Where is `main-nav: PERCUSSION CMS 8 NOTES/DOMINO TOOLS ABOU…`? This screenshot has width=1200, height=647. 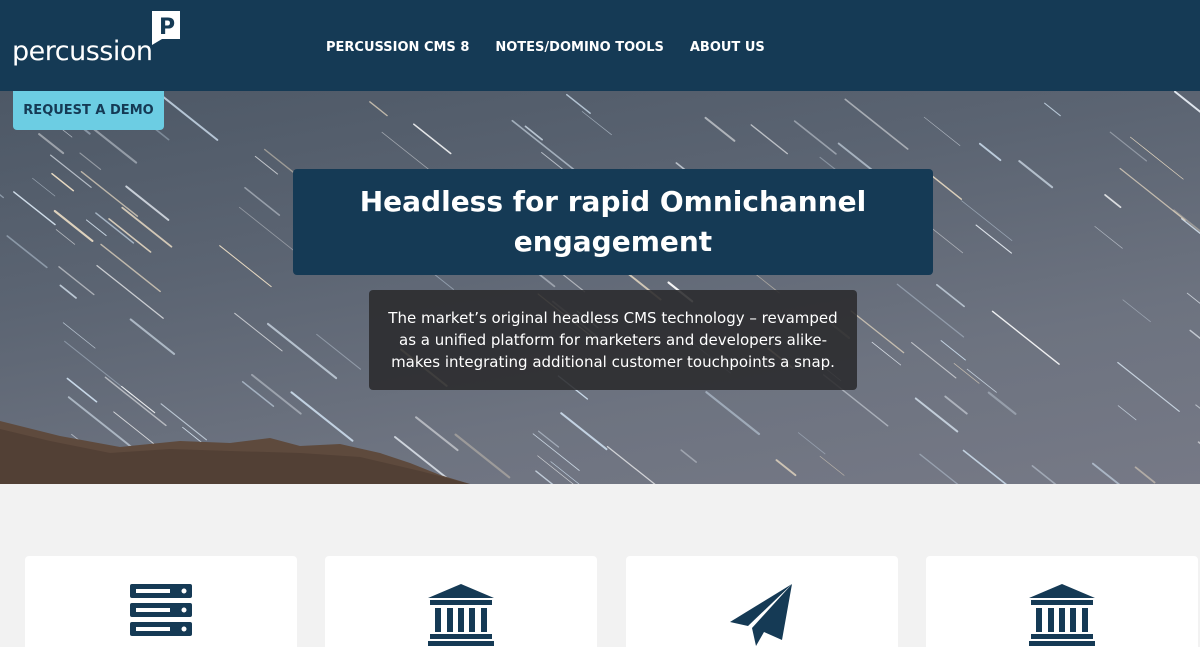
main-nav: PERCUSSION CMS 8 NOTES/DOMINO TOOLS ABOU… is located at coordinates (545, 47).